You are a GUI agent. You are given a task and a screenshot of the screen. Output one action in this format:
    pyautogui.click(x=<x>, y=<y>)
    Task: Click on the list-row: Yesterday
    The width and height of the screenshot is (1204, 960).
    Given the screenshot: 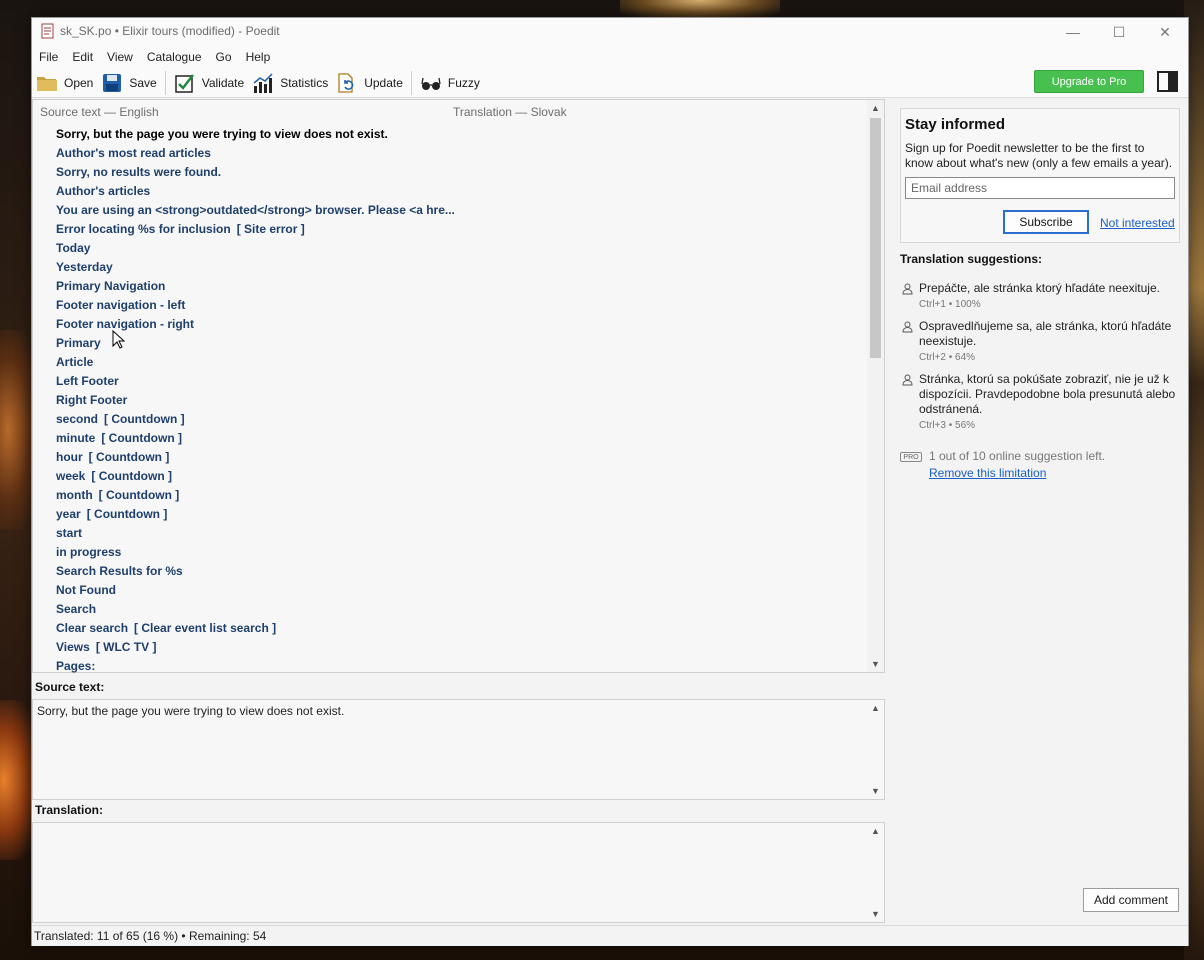 What is the action you would take?
    pyautogui.click(x=450, y=267)
    